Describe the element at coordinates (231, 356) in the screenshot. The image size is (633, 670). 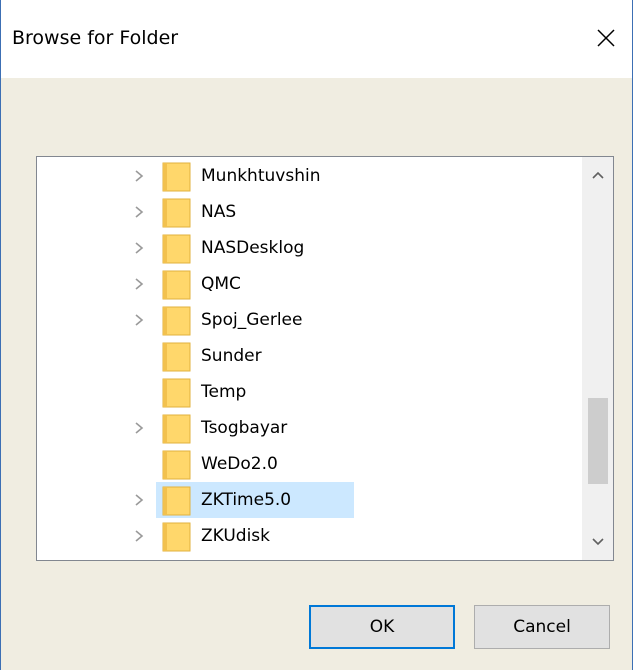
I see `tree-item-label: Sunder` at that location.